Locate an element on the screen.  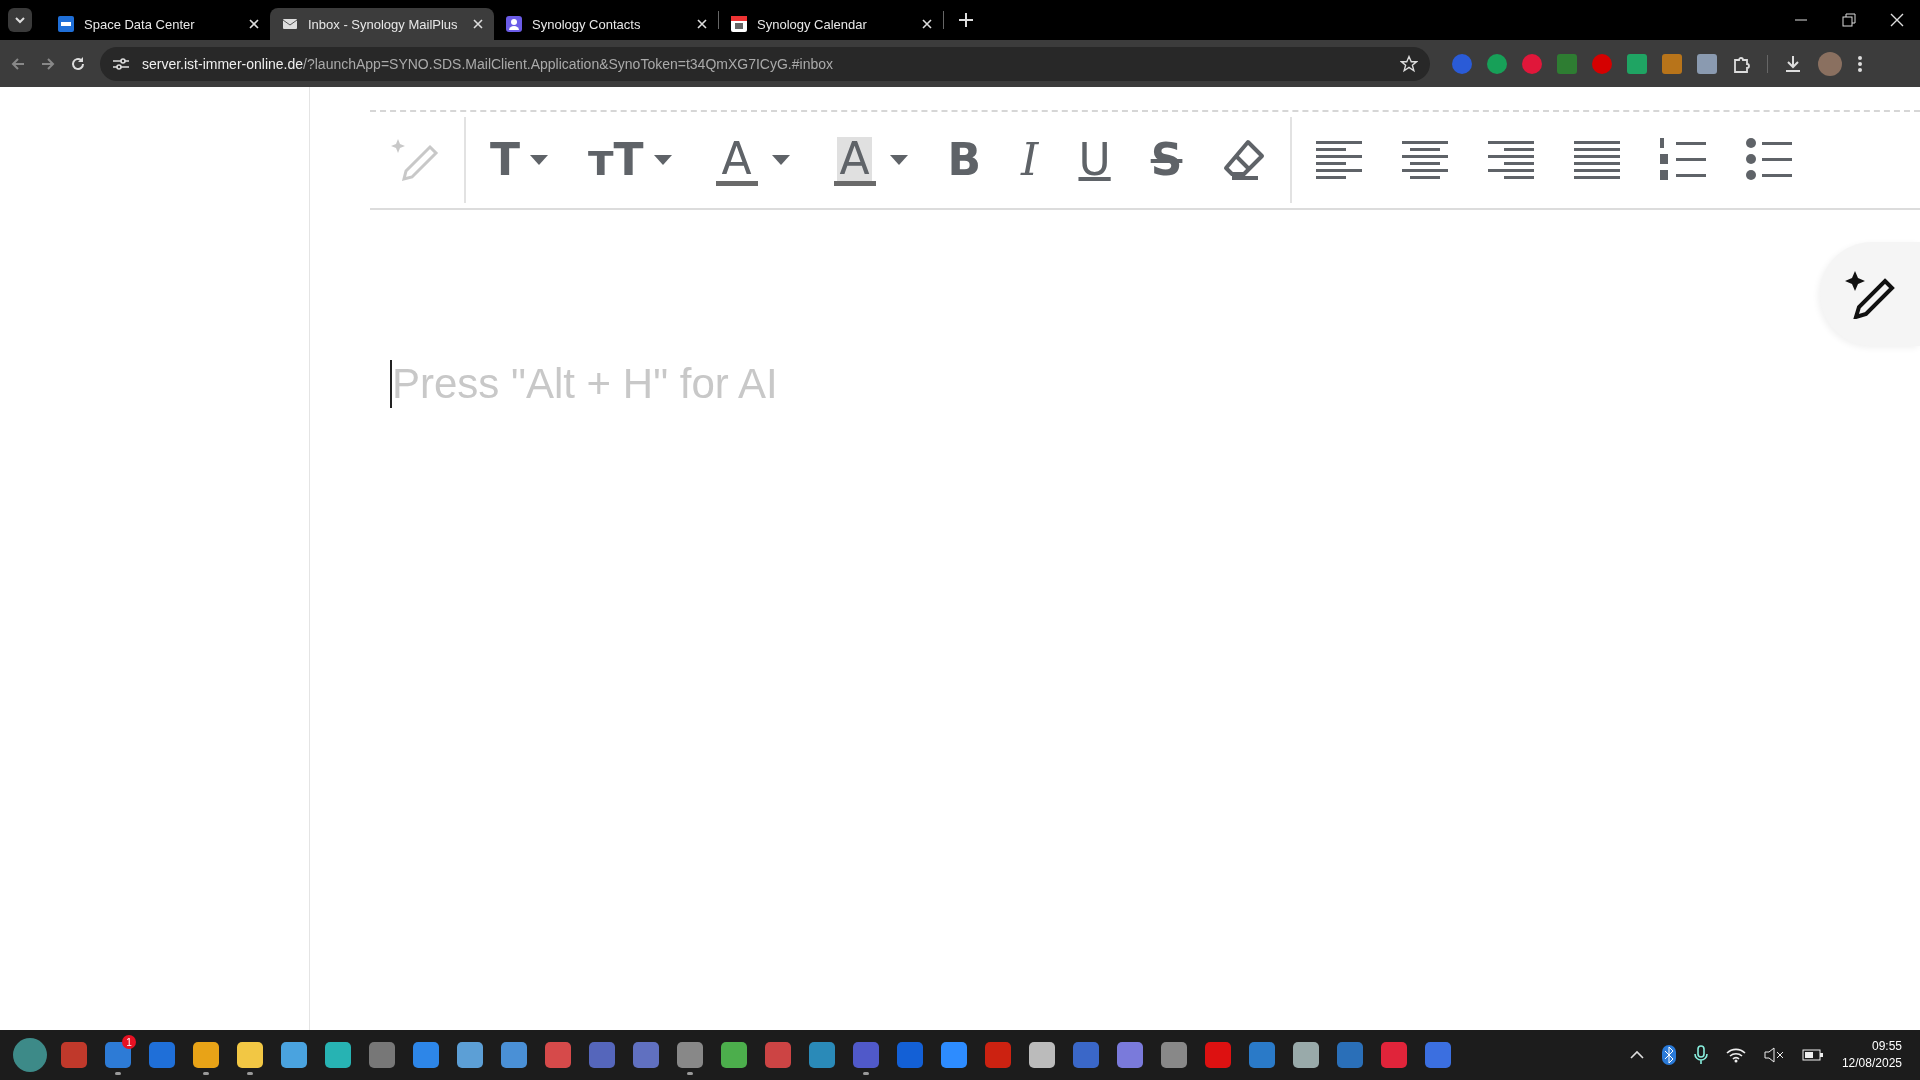
start-orb-icon is located at coordinates (30, 1055).